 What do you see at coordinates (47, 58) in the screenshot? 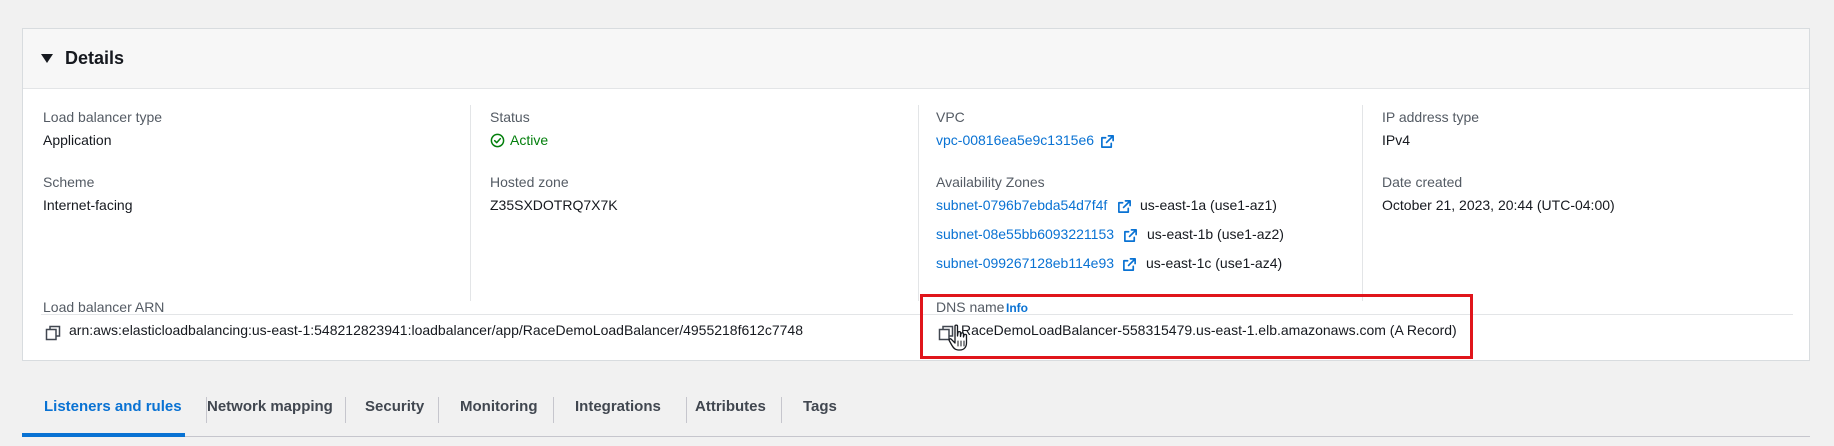
I see `caret-down-icon` at bounding box center [47, 58].